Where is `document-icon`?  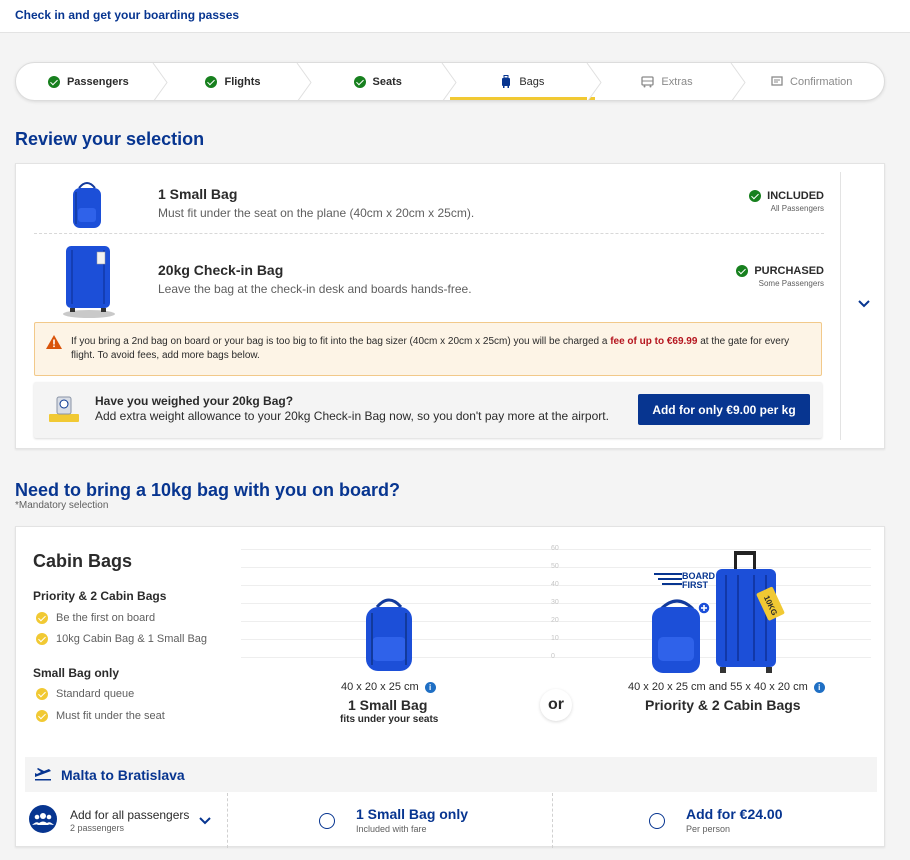
document-icon is located at coordinates (777, 81).